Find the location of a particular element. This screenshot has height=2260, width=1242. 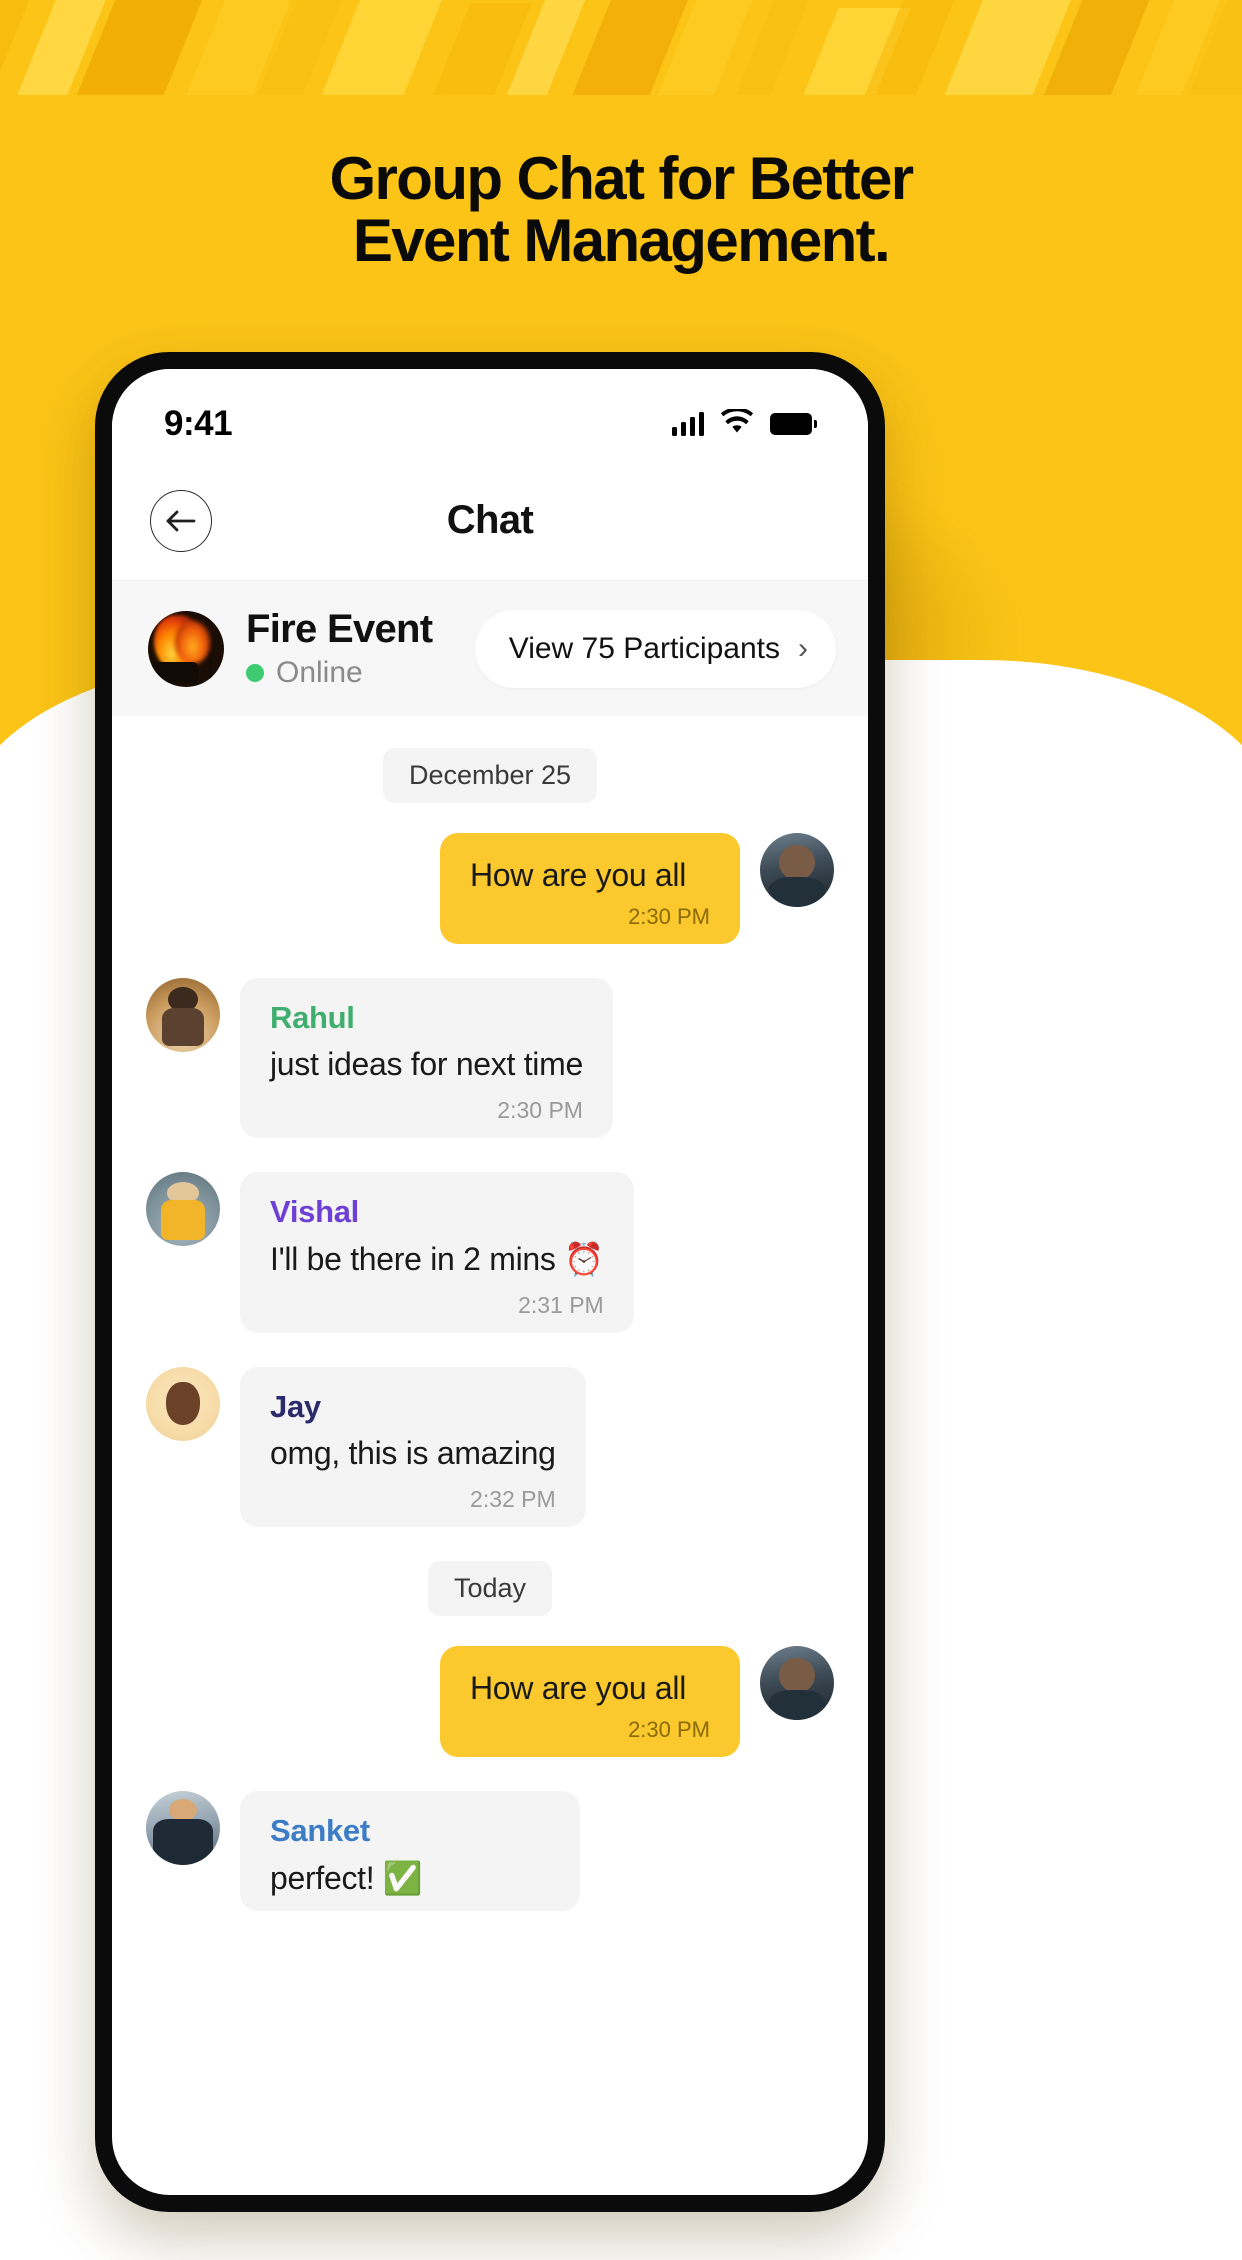

date-divider: Today is located at coordinates (490, 1588).